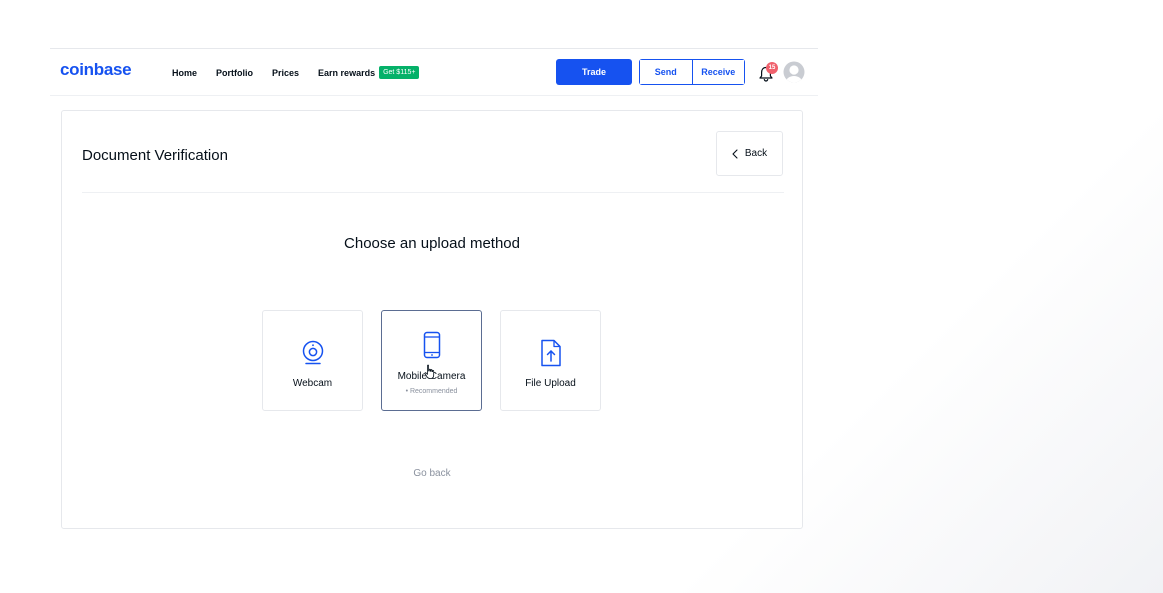 The width and height of the screenshot is (1163, 593). I want to click on send-receive-group: Send Receive, so click(692, 72).